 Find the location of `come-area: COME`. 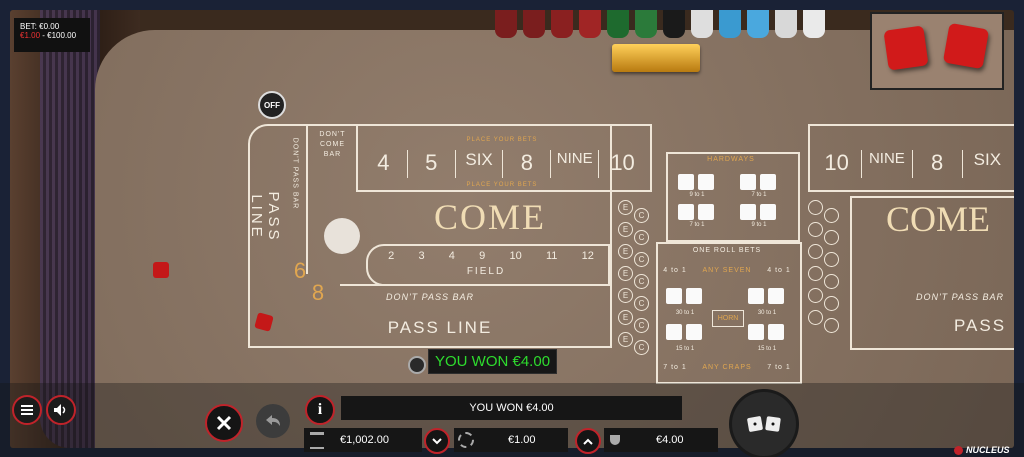

come-area: COME is located at coordinates (490, 217).